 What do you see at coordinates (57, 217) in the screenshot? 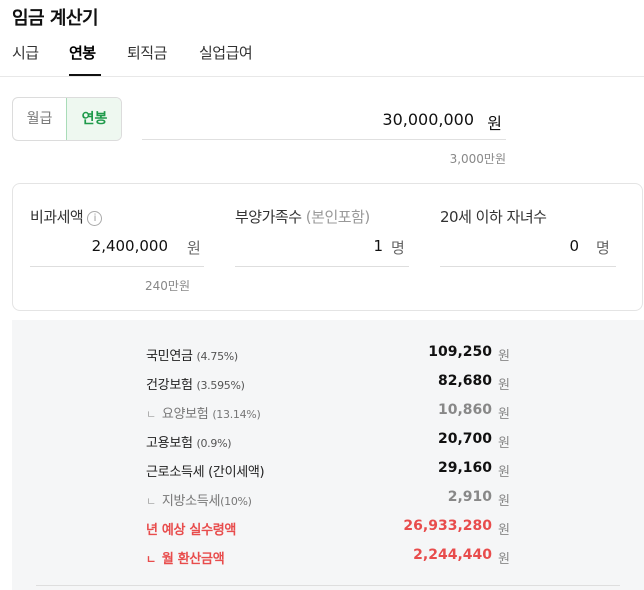
I see `nontax-label: 비과세액` at bounding box center [57, 217].